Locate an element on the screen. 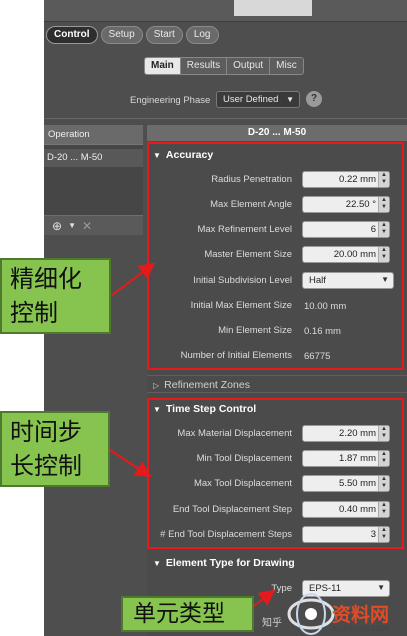 The width and height of the screenshot is (407, 636). delete-icon: ✕ is located at coordinates (87, 226).